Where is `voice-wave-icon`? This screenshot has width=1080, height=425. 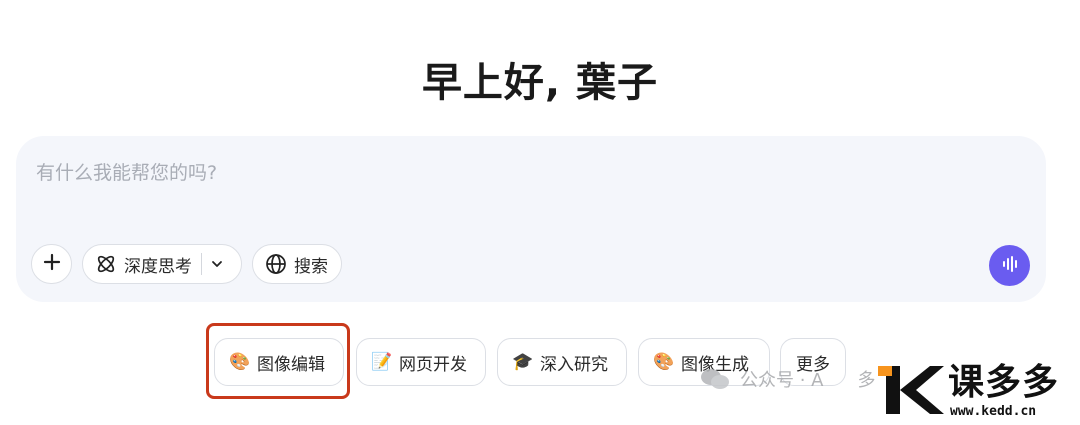
voice-wave-icon is located at coordinates (1010, 266).